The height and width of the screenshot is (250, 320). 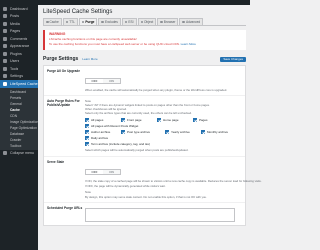 What do you see at coordinates (144, 59) in the screenshot?
I see `section-header: Purge Settings Learn More Save Changes` at bounding box center [144, 59].